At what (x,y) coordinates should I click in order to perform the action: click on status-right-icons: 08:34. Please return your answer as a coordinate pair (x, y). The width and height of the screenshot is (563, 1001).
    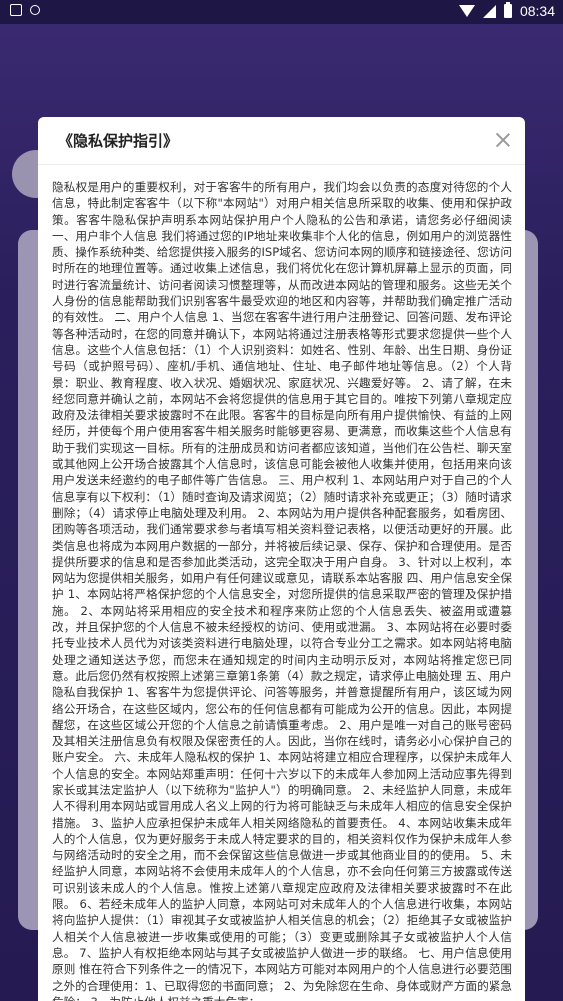
    Looking at the image, I should click on (506, 10).